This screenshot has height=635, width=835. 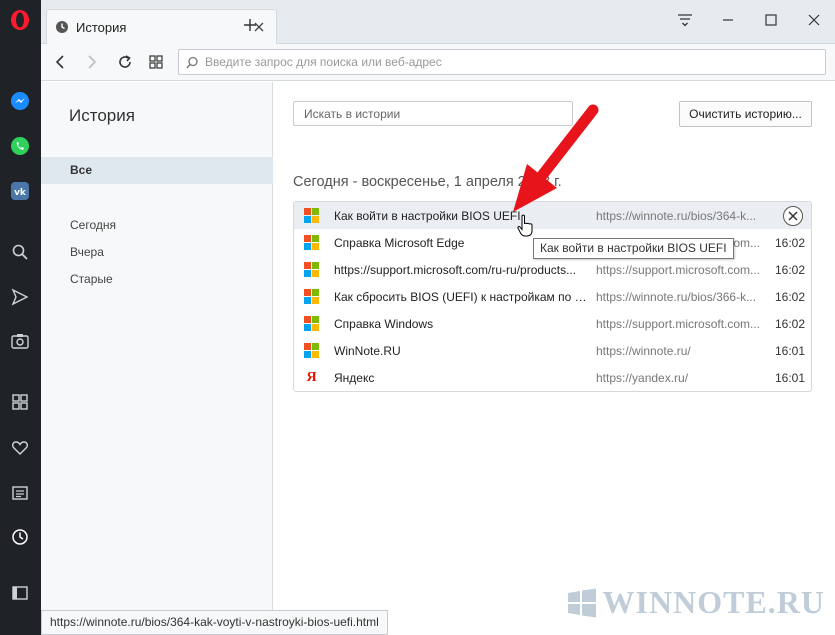 I want to click on watermark: WINNOTE.RU, so click(x=696, y=602).